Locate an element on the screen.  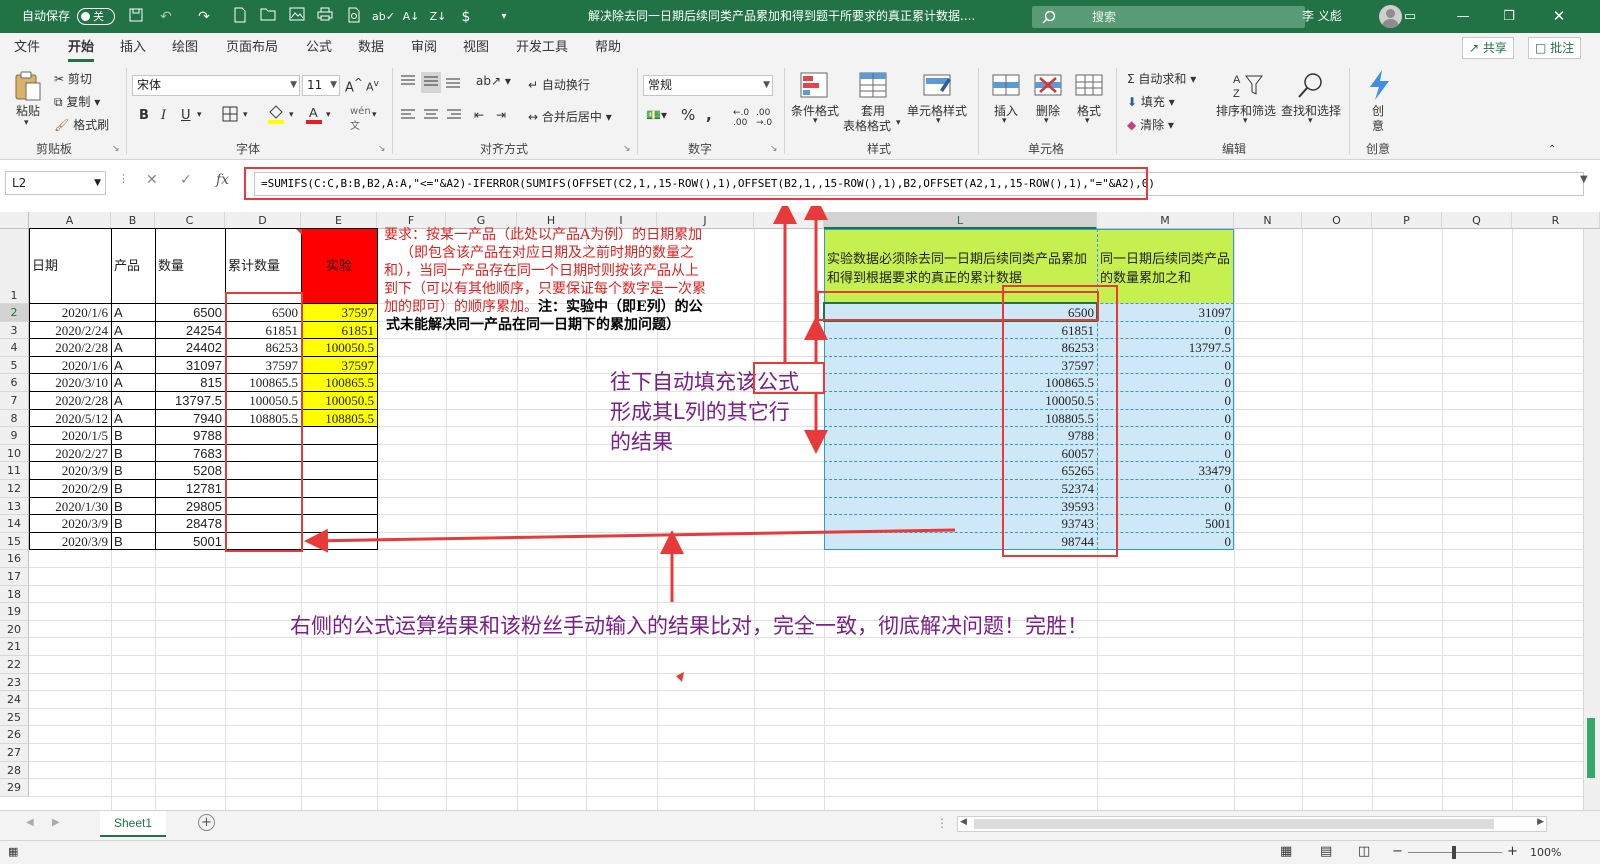
borders-icon is located at coordinates (230, 115).